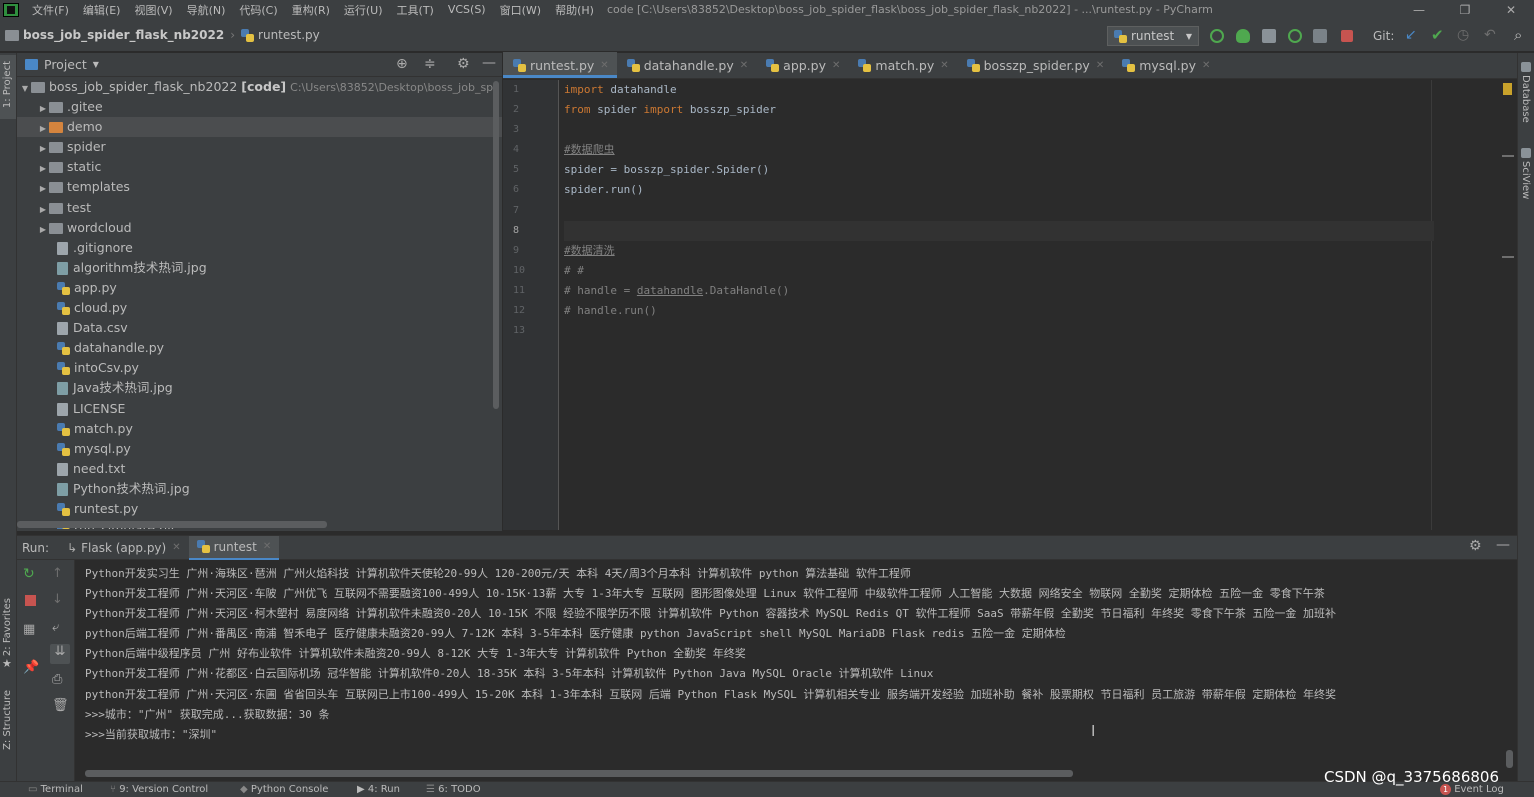 Image resolution: width=1534 pixels, height=797 pixels. I want to click on menu-view: 视图(V), so click(153, 10).